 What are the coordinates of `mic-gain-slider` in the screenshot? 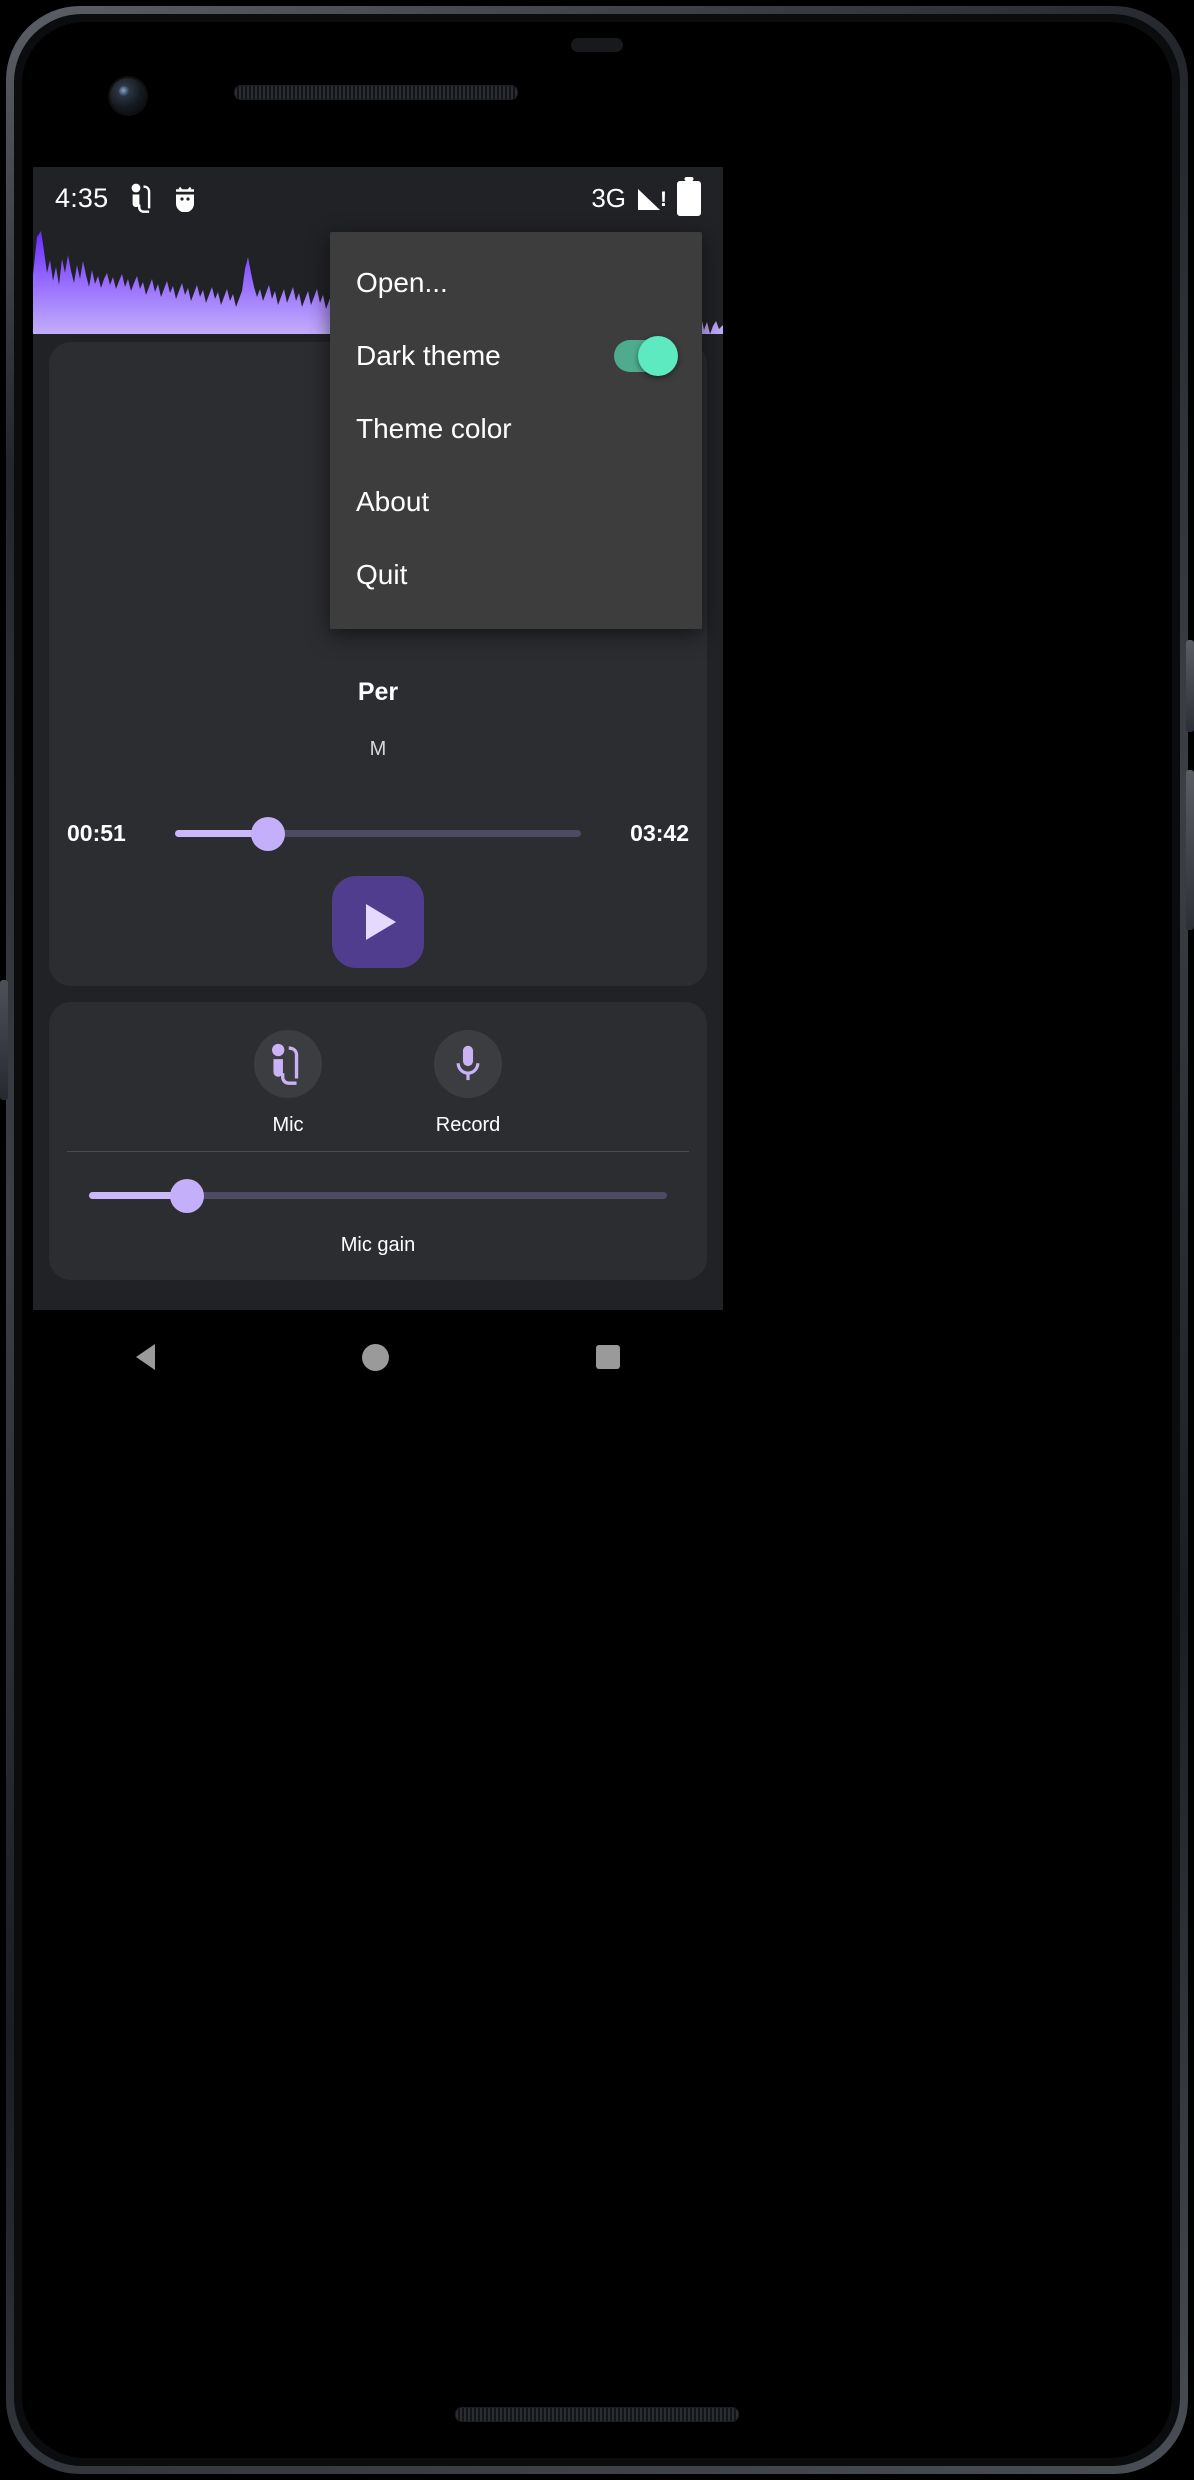 It's located at (378, 1195).